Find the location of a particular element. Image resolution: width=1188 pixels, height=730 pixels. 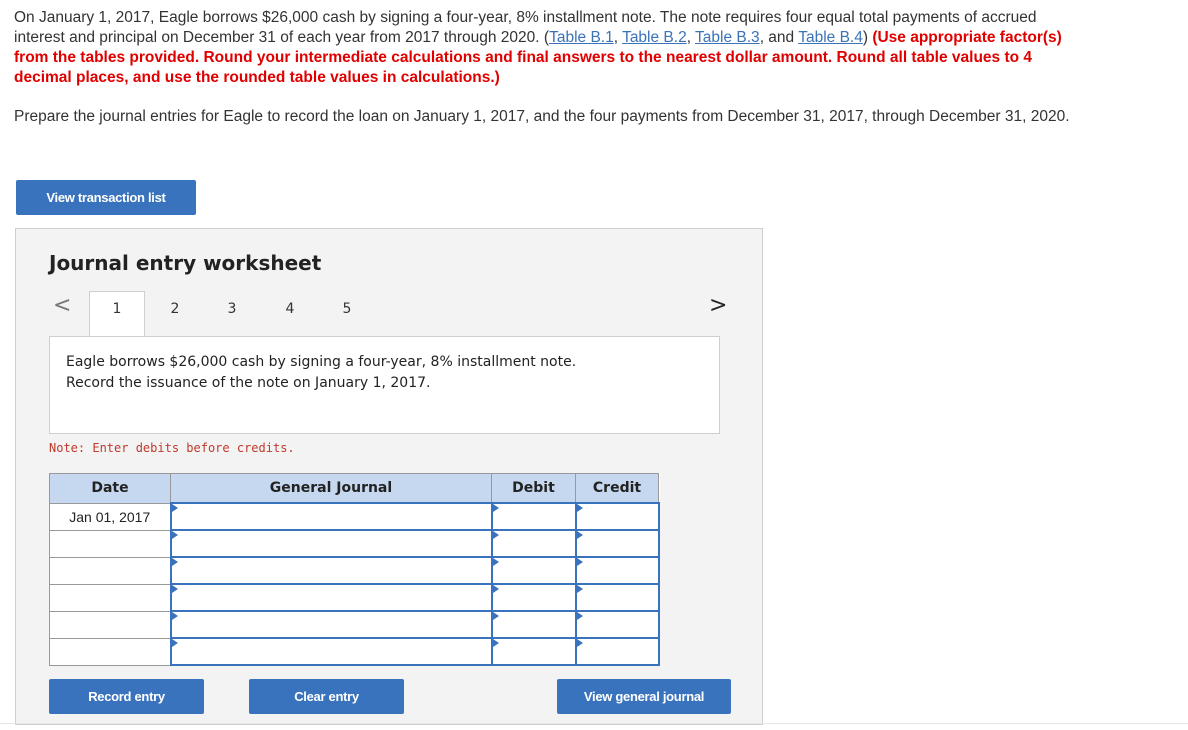

date-cell: Jan 01, 2017 is located at coordinates (110, 516).